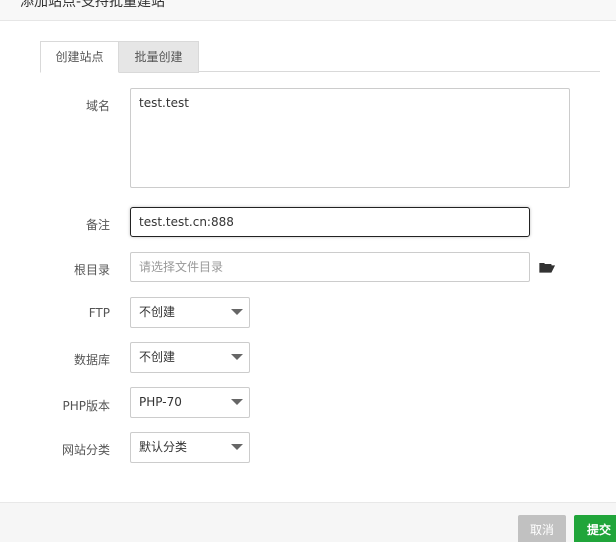  What do you see at coordinates (330, 222) in the screenshot?
I see `remark-input: test.test.cn:888` at bounding box center [330, 222].